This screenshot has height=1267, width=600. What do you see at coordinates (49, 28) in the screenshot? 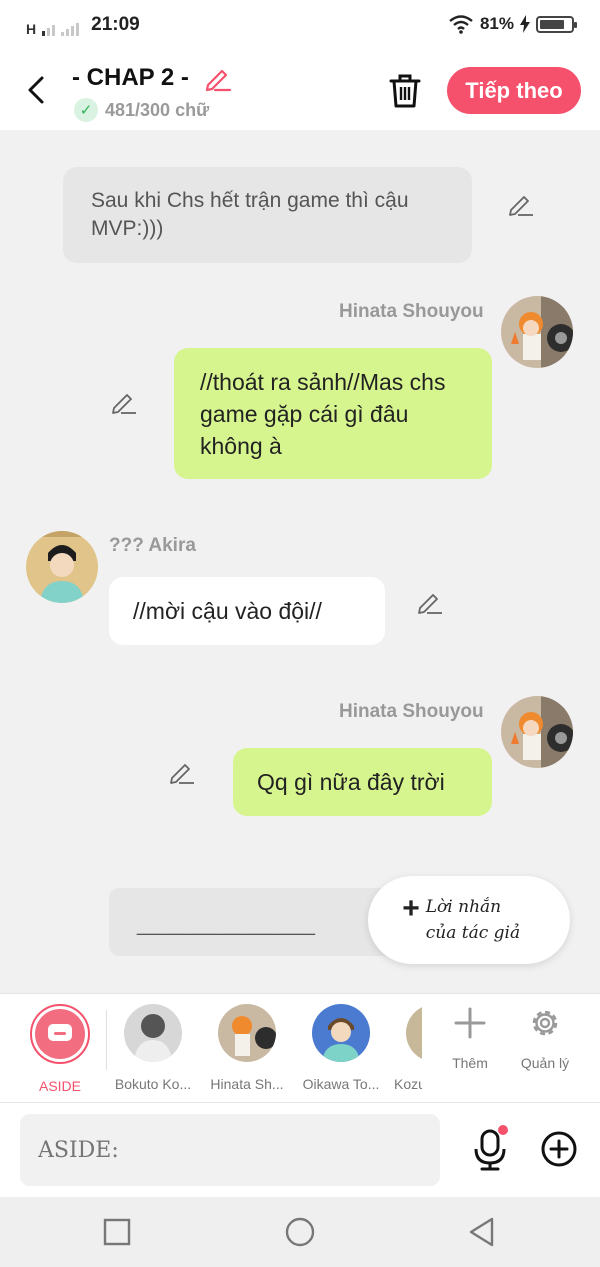
I see `signal-icon` at bounding box center [49, 28].